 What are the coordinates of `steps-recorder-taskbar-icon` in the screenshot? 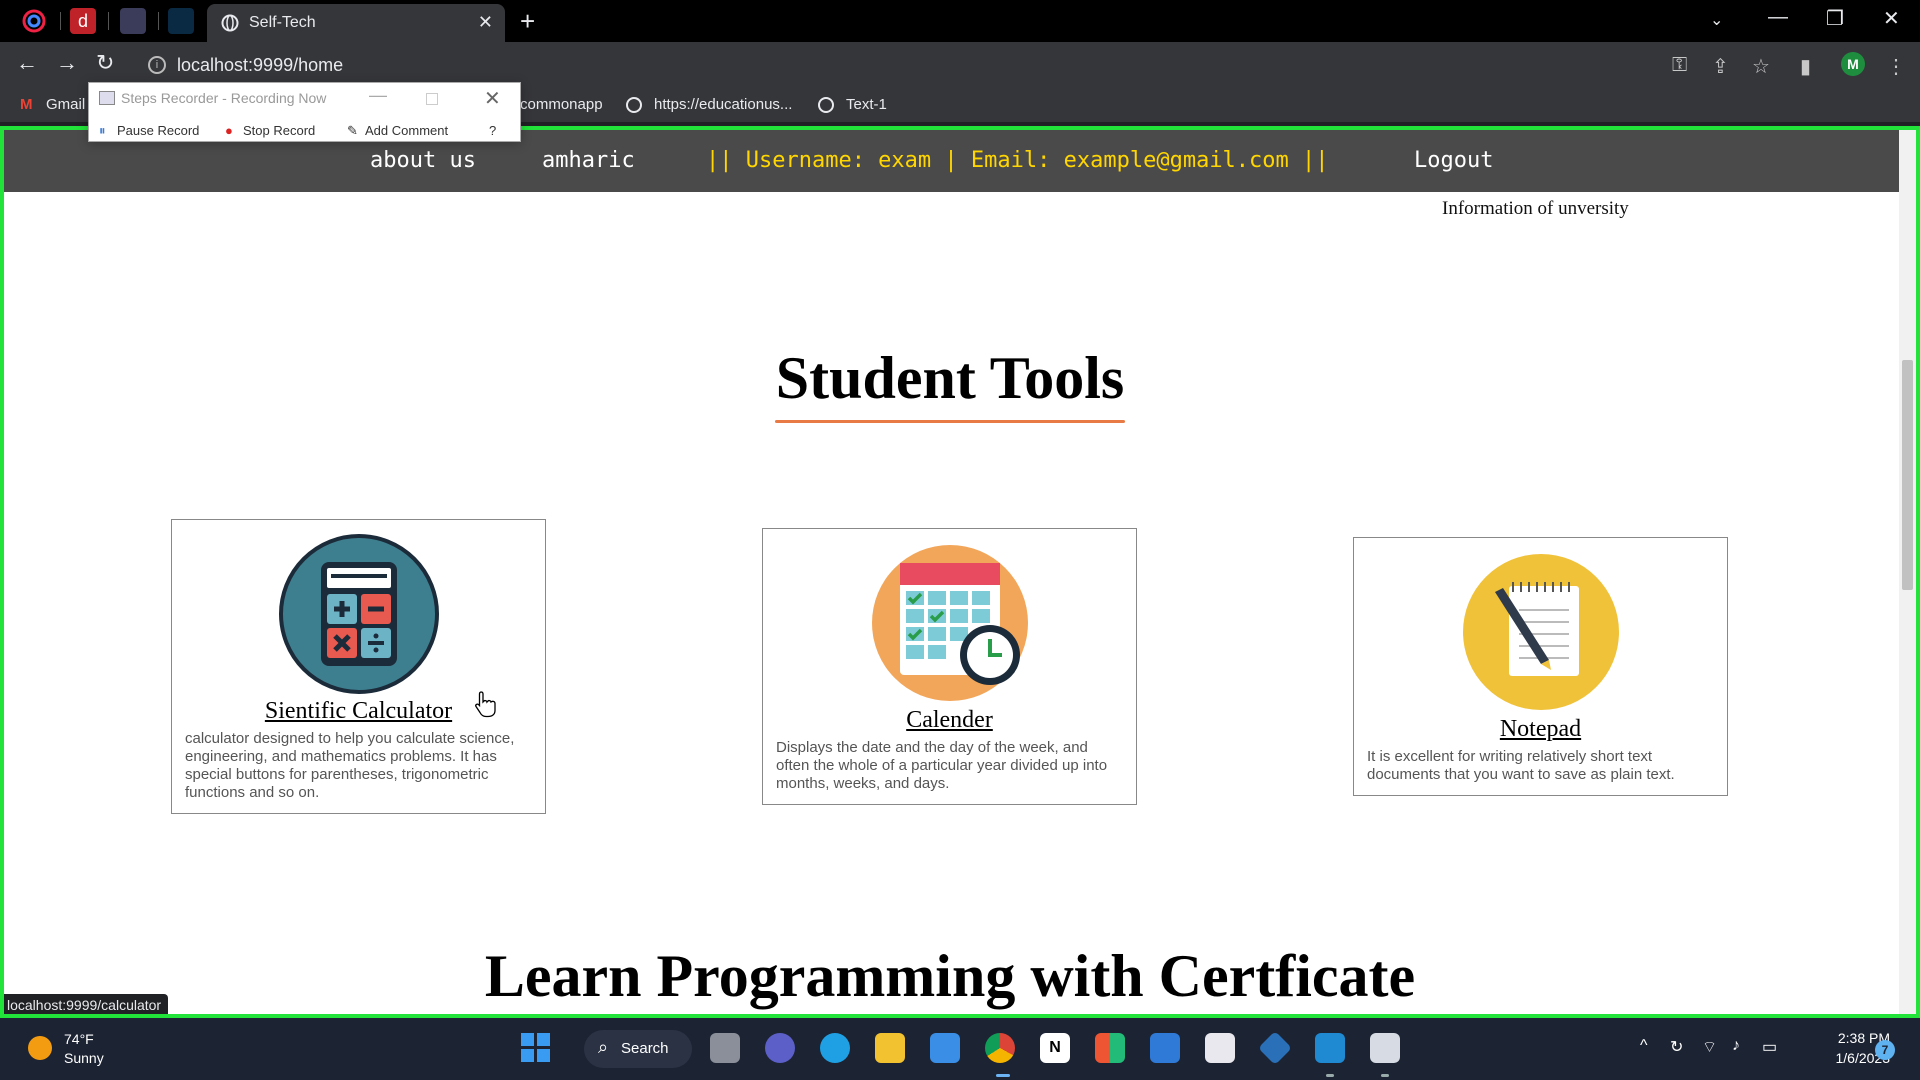 It's located at (1385, 1048).